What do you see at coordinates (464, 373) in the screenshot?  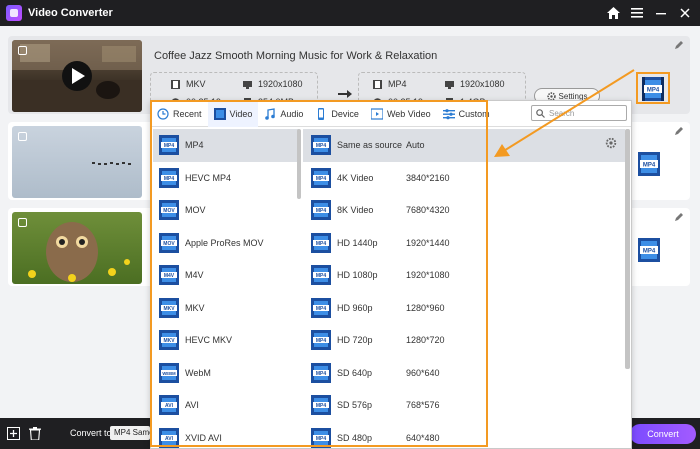 I see `list-item: MP4 SD 640p 960*640` at bounding box center [464, 373].